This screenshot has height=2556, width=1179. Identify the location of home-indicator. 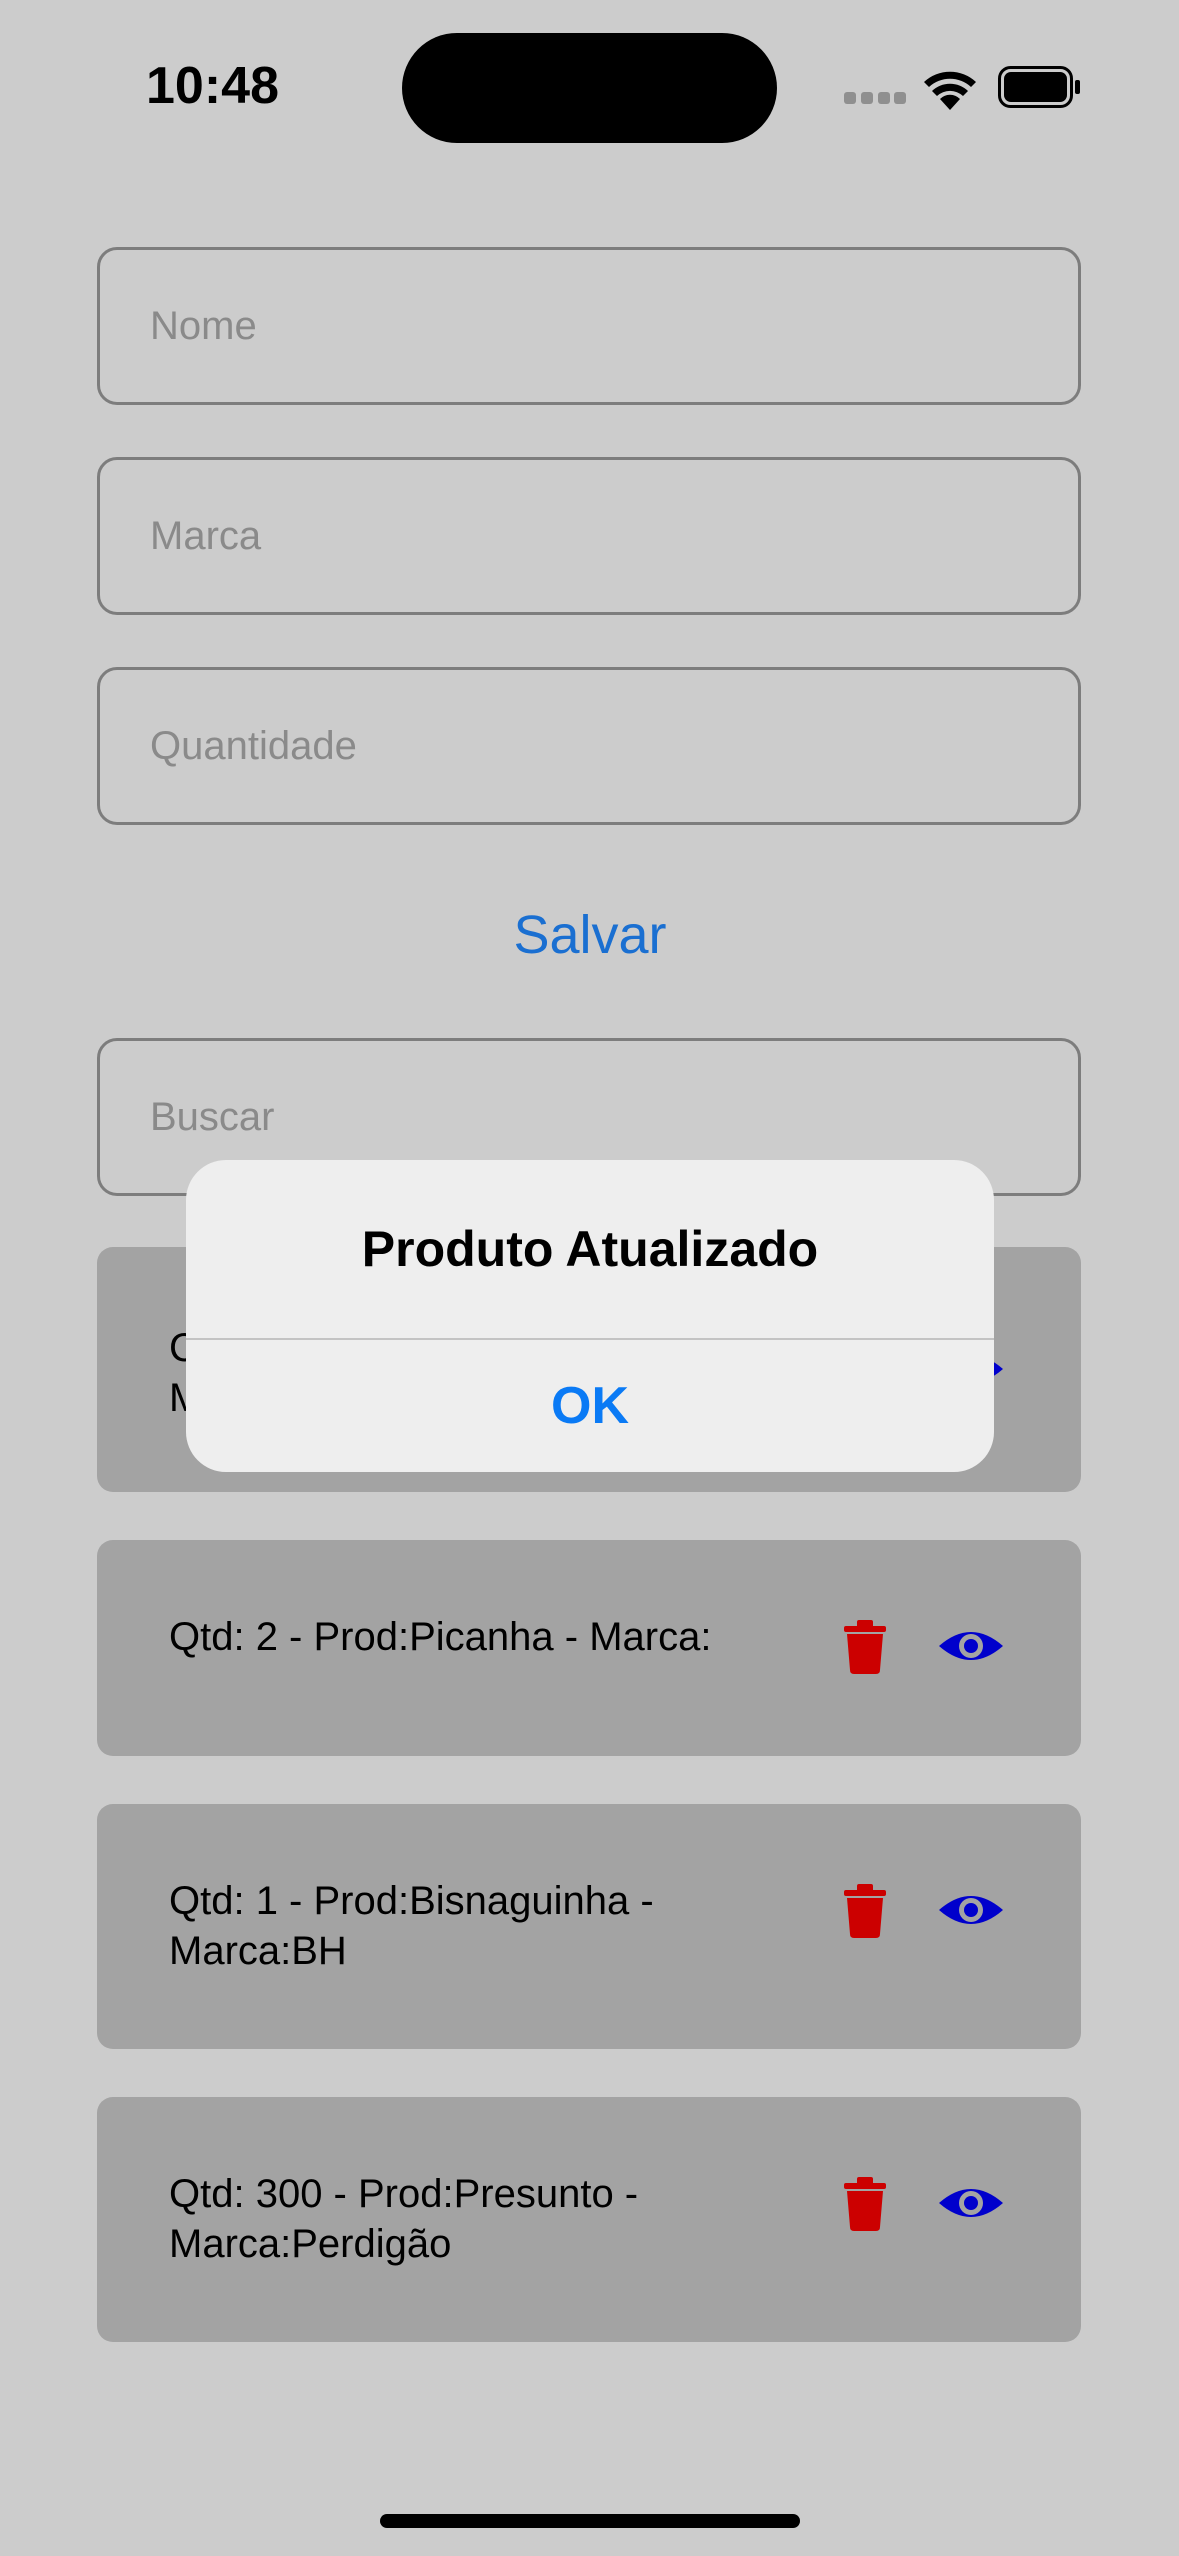
(590, 2521).